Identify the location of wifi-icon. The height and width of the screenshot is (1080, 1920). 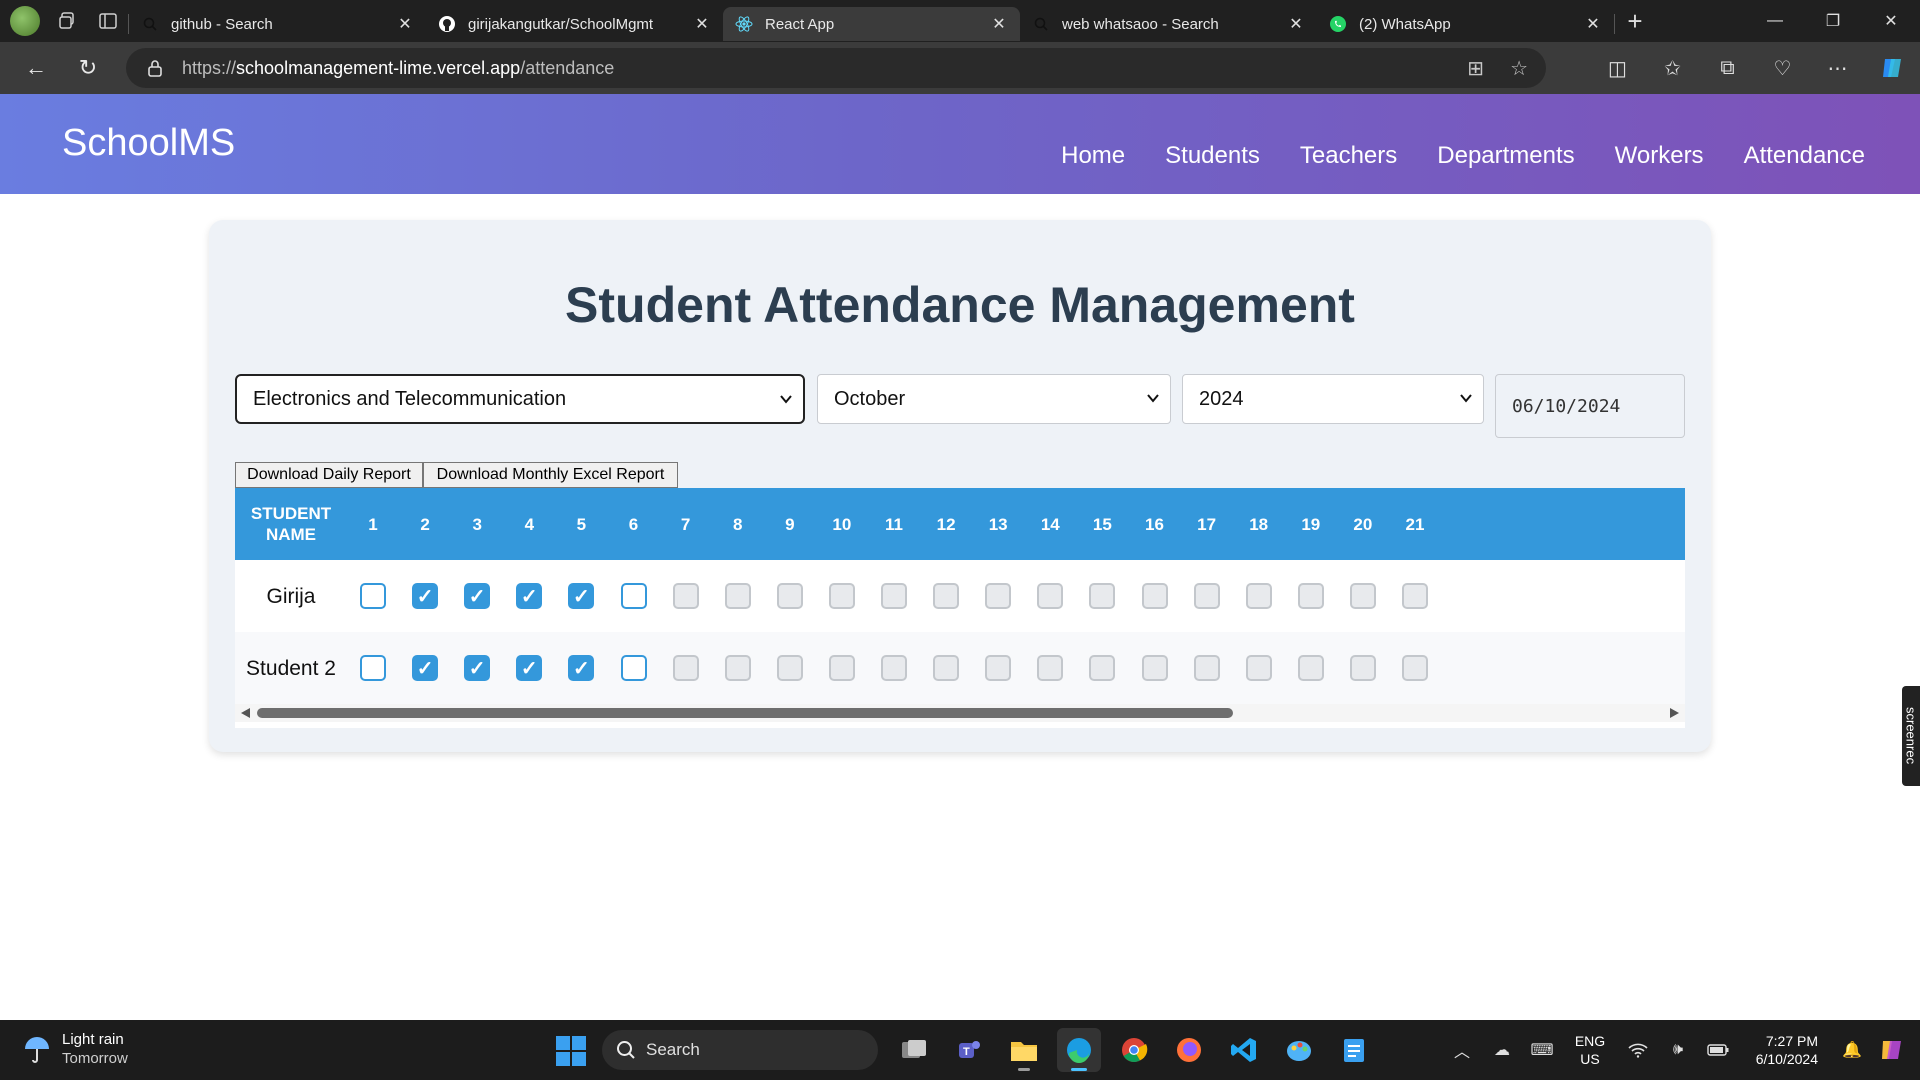
(1638, 1050).